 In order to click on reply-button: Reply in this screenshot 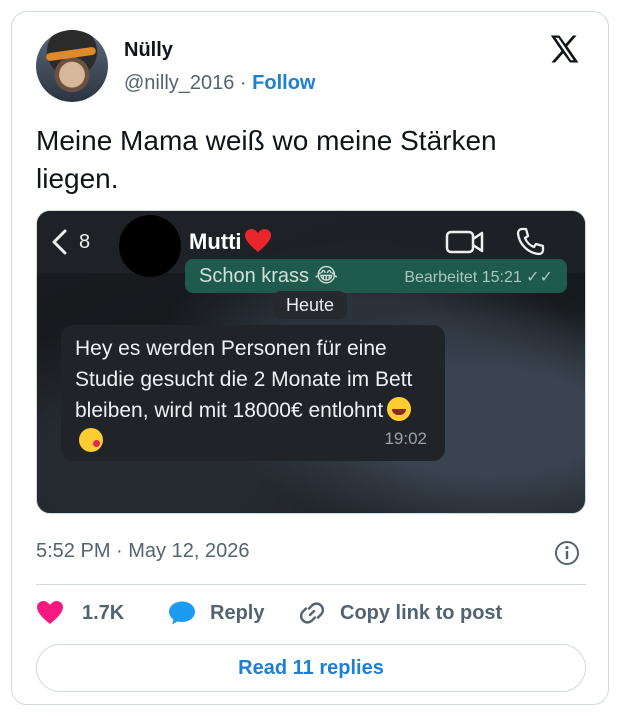, I will do `click(216, 613)`.